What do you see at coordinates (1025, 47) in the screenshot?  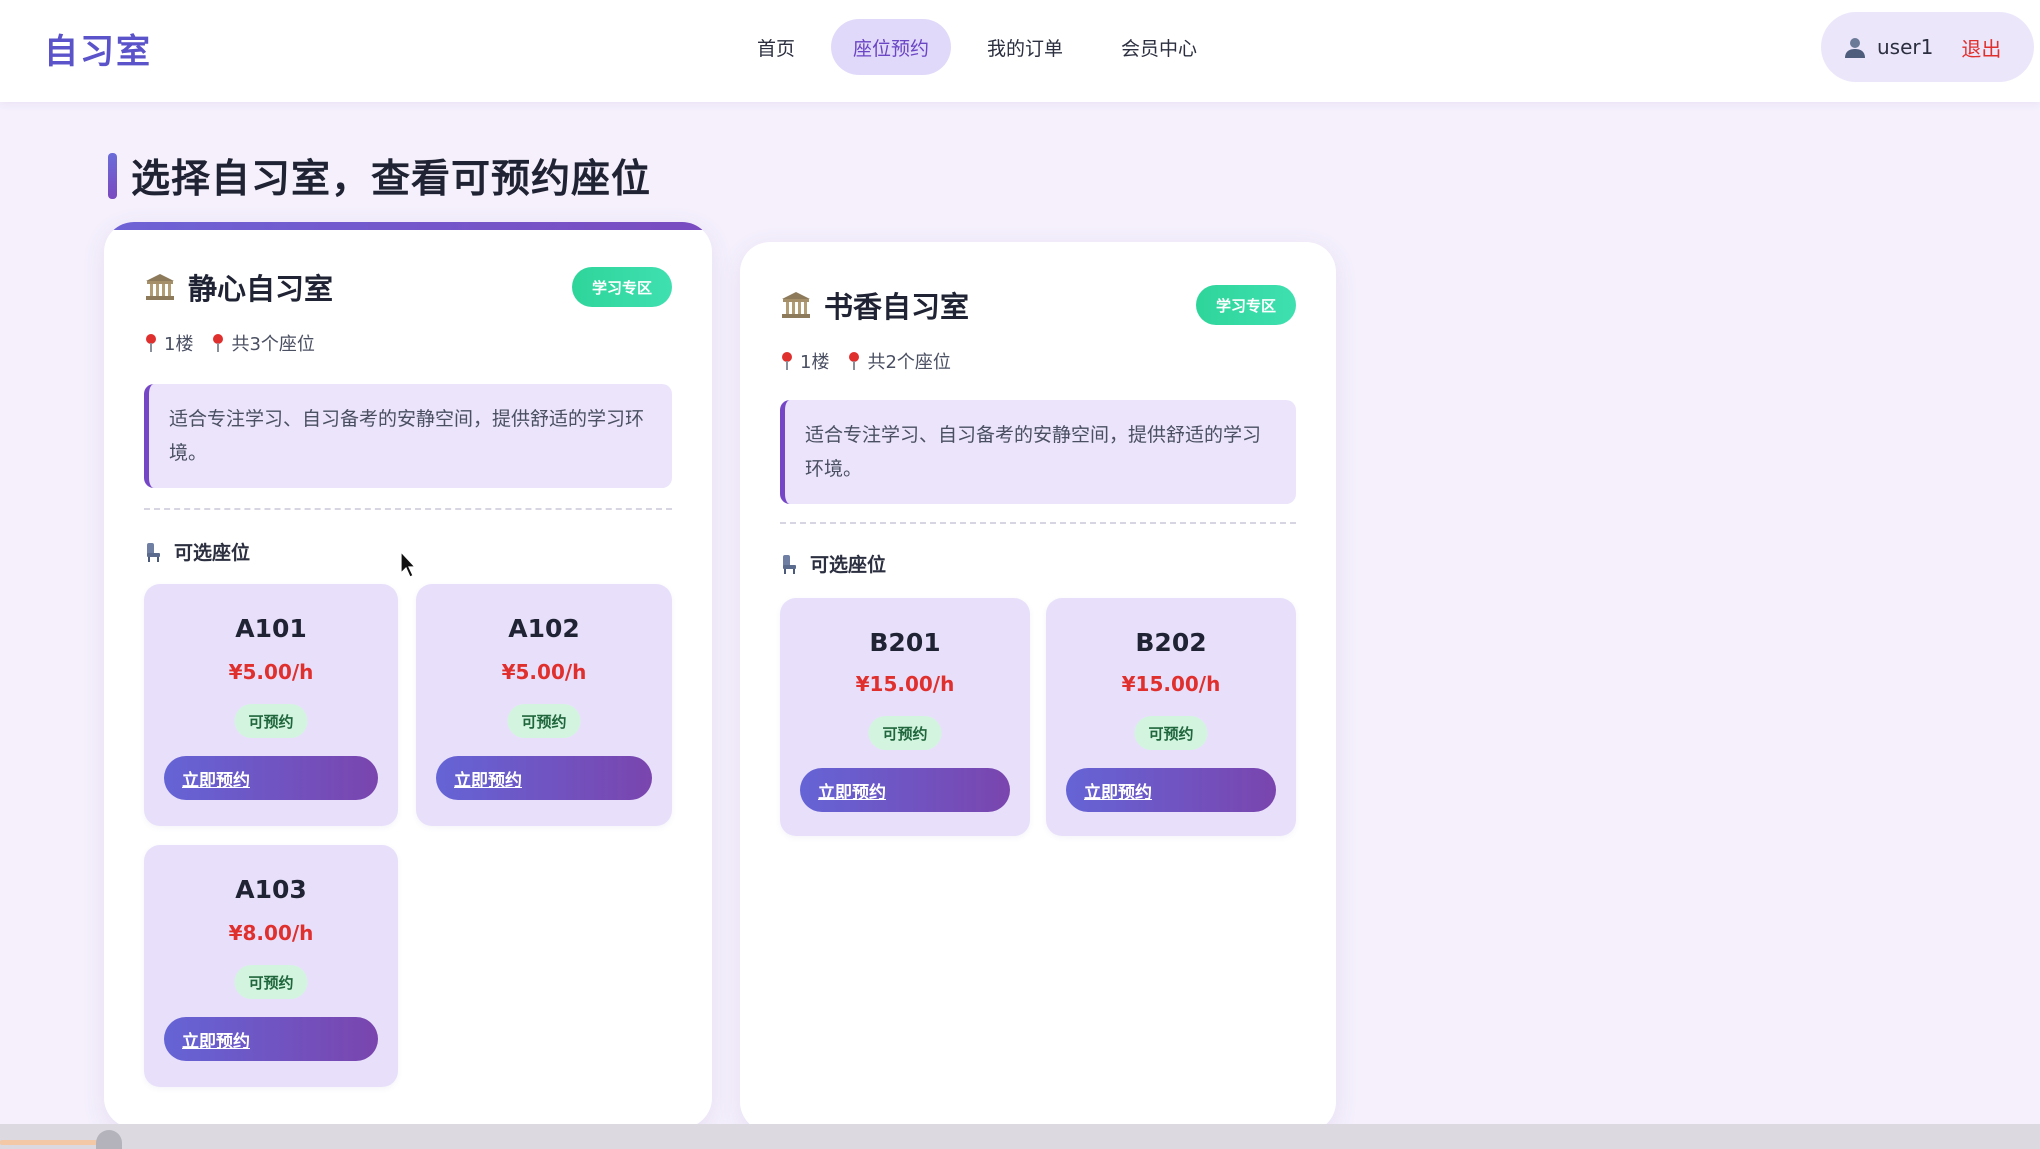 I see `nav-item-my-orders: 我的订单` at bounding box center [1025, 47].